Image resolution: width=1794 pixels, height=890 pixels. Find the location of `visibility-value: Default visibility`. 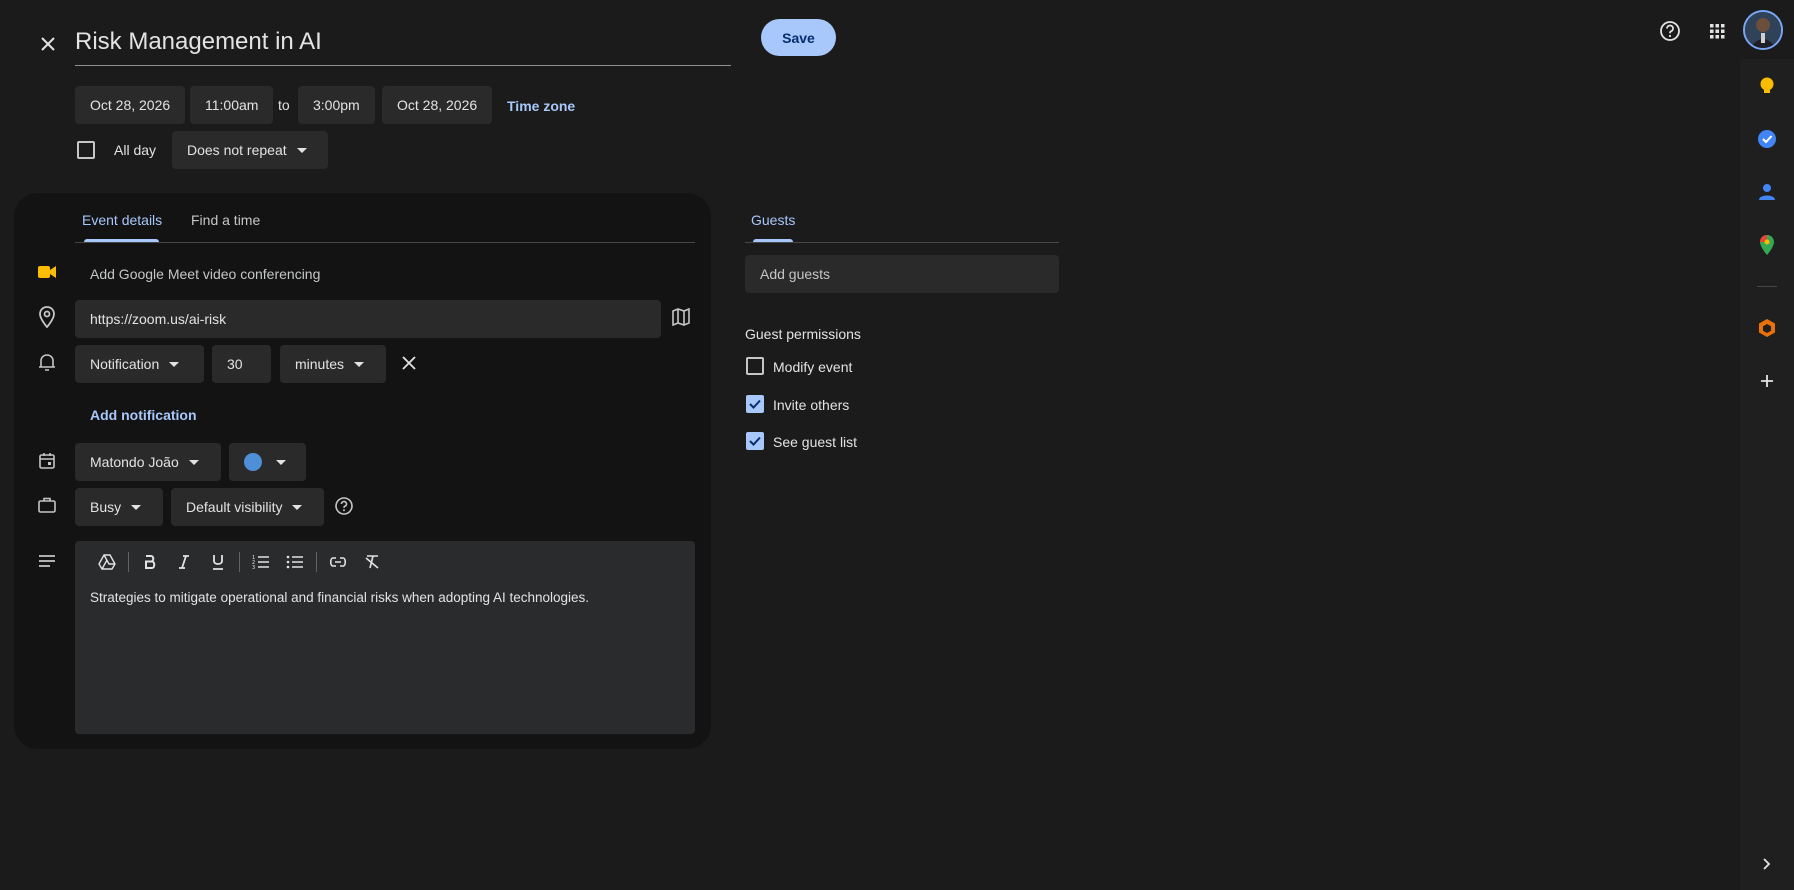

visibility-value: Default visibility is located at coordinates (234, 507).